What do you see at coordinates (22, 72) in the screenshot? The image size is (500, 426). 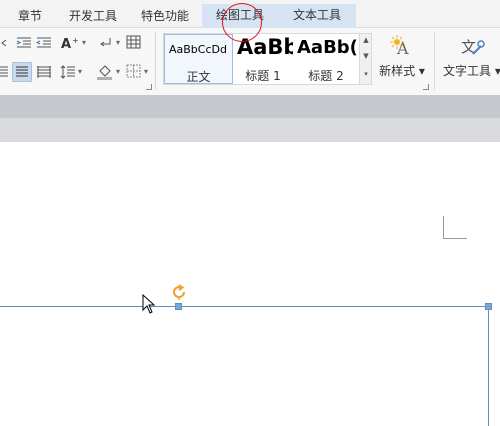 I see `distributed-align-button` at bounding box center [22, 72].